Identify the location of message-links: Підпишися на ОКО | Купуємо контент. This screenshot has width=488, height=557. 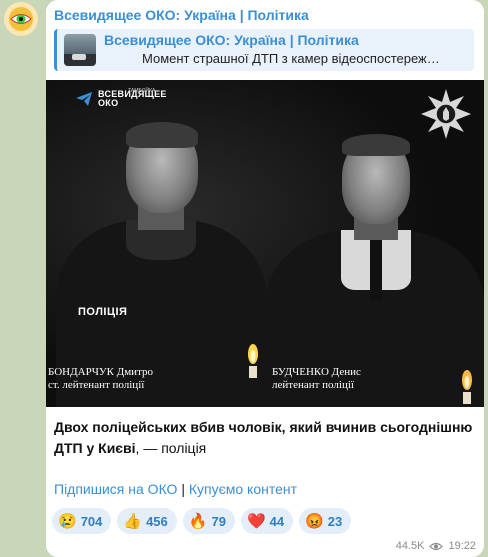
(175, 489).